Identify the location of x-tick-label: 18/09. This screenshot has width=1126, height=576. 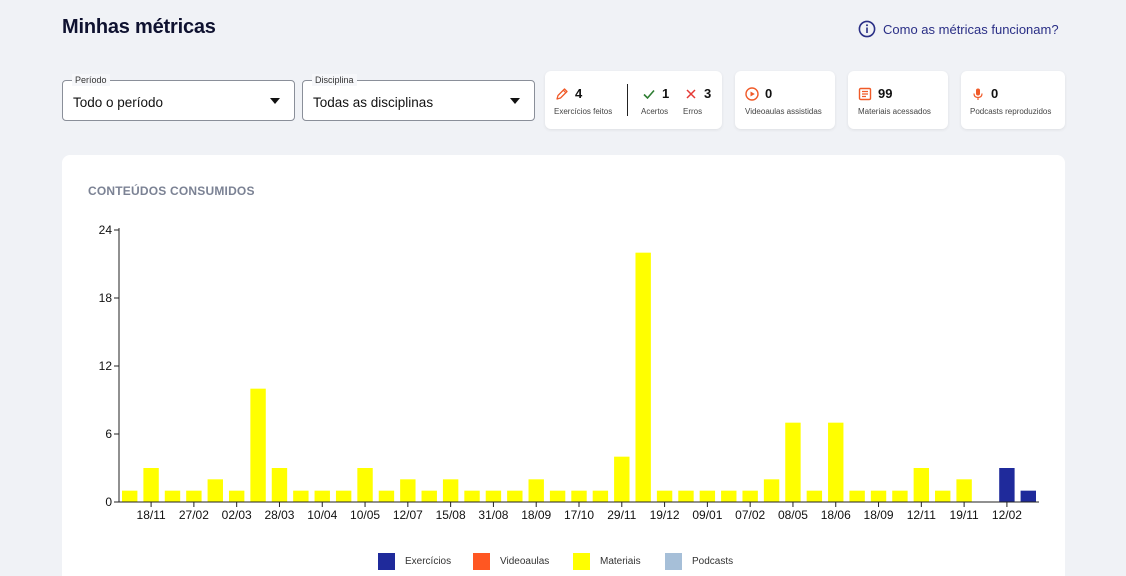
(879, 515).